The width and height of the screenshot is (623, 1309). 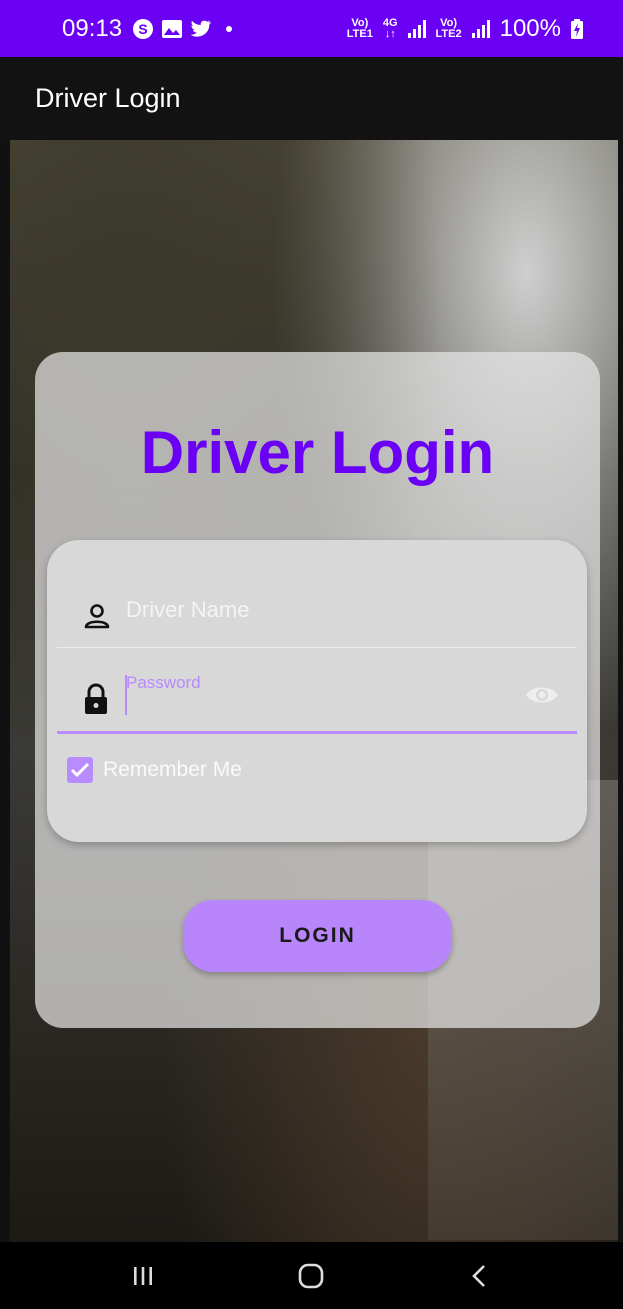 What do you see at coordinates (311, 98) in the screenshot?
I see `app-bar: Driver Login` at bounding box center [311, 98].